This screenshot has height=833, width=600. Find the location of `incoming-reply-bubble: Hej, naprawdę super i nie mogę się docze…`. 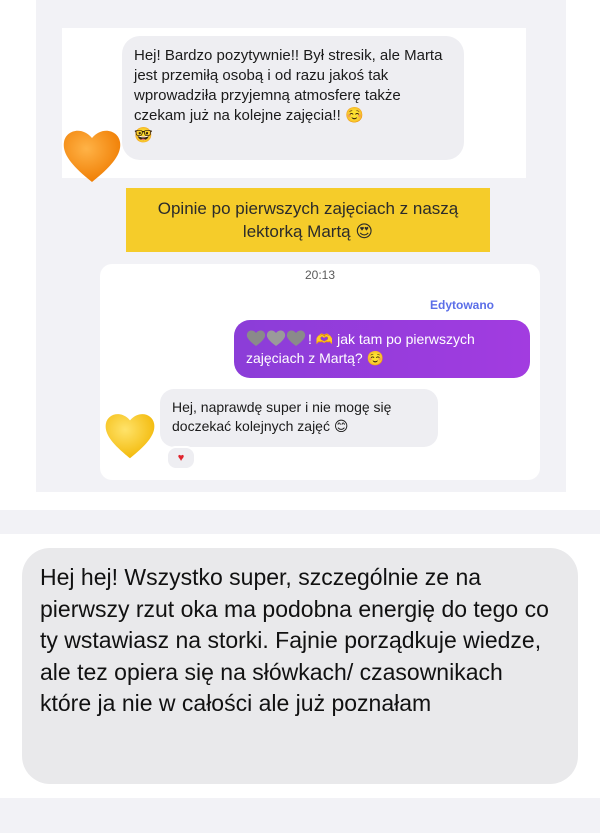

incoming-reply-bubble: Hej, naprawdę super i nie mogę się docze… is located at coordinates (299, 418).